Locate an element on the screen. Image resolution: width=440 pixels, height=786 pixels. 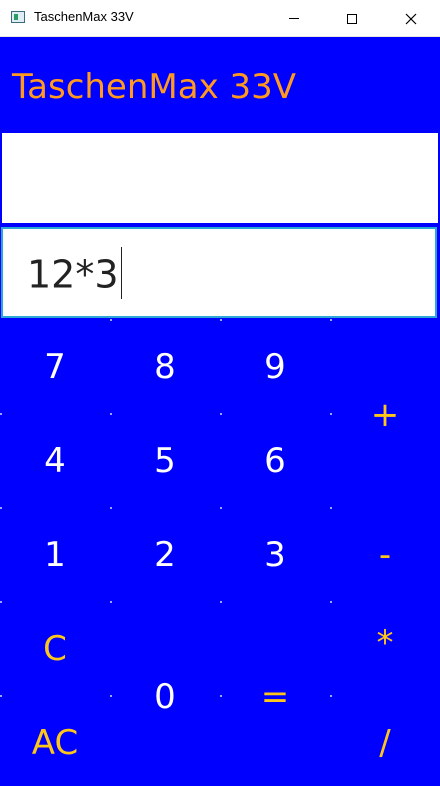
key-multiply: * is located at coordinates (385, 643).